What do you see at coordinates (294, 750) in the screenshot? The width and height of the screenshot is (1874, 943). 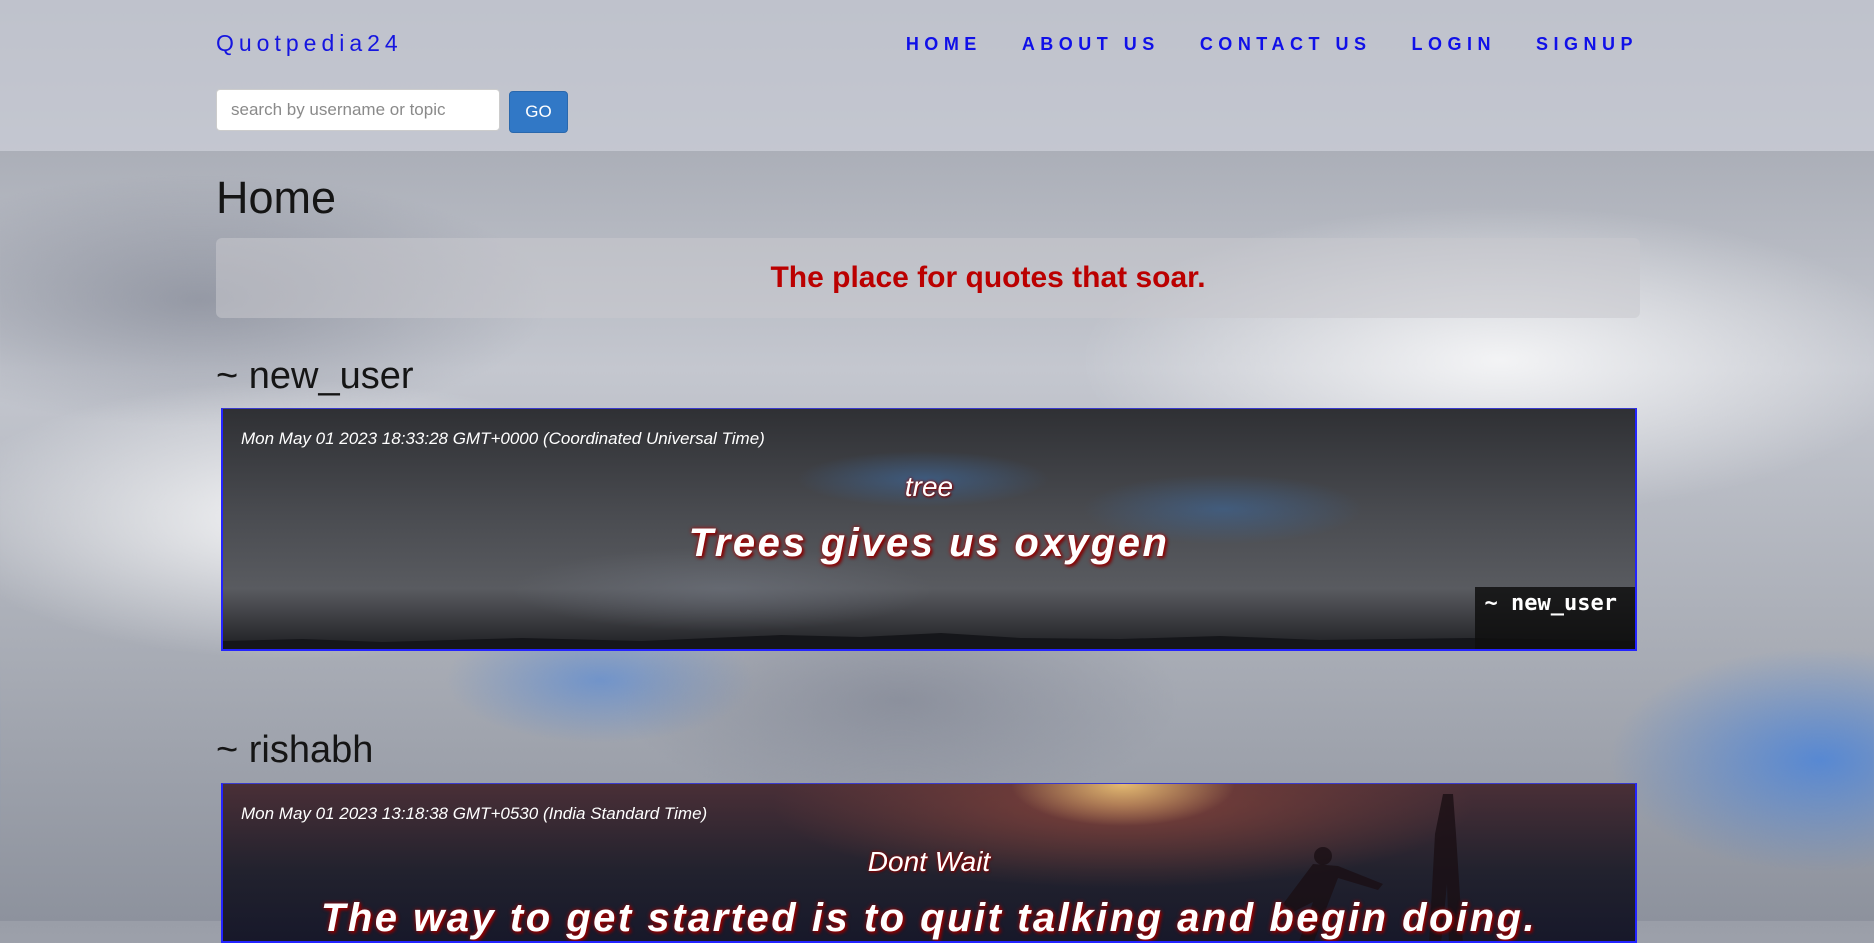 I see `post-author-heading: ~ rishabh` at bounding box center [294, 750].